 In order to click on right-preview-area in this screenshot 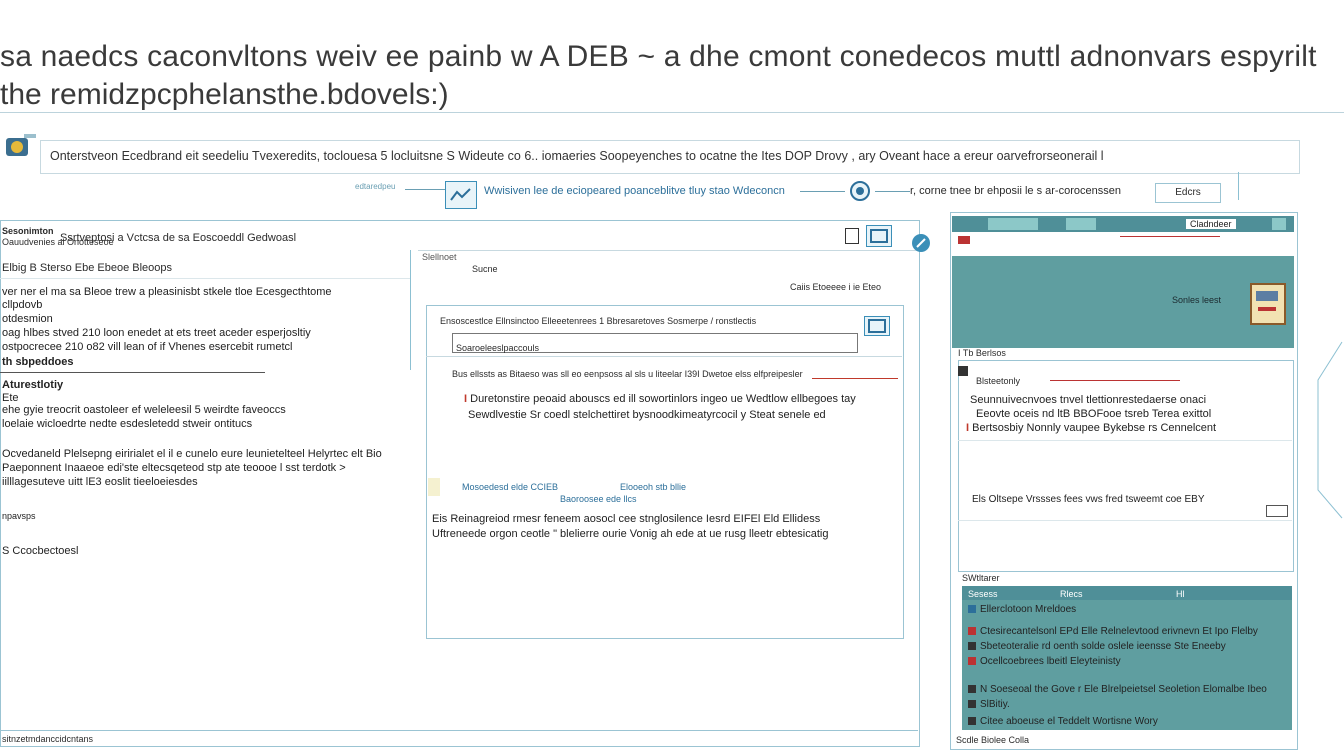, I will do `click(1123, 302)`.